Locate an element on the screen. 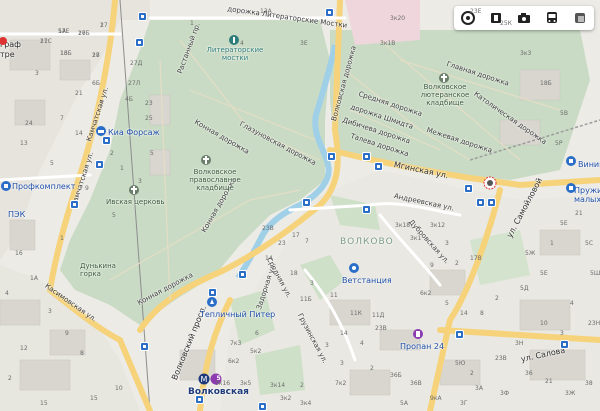 The height and width of the screenshot is (411, 600). location-marker-icon is located at coordinates (490, 183).